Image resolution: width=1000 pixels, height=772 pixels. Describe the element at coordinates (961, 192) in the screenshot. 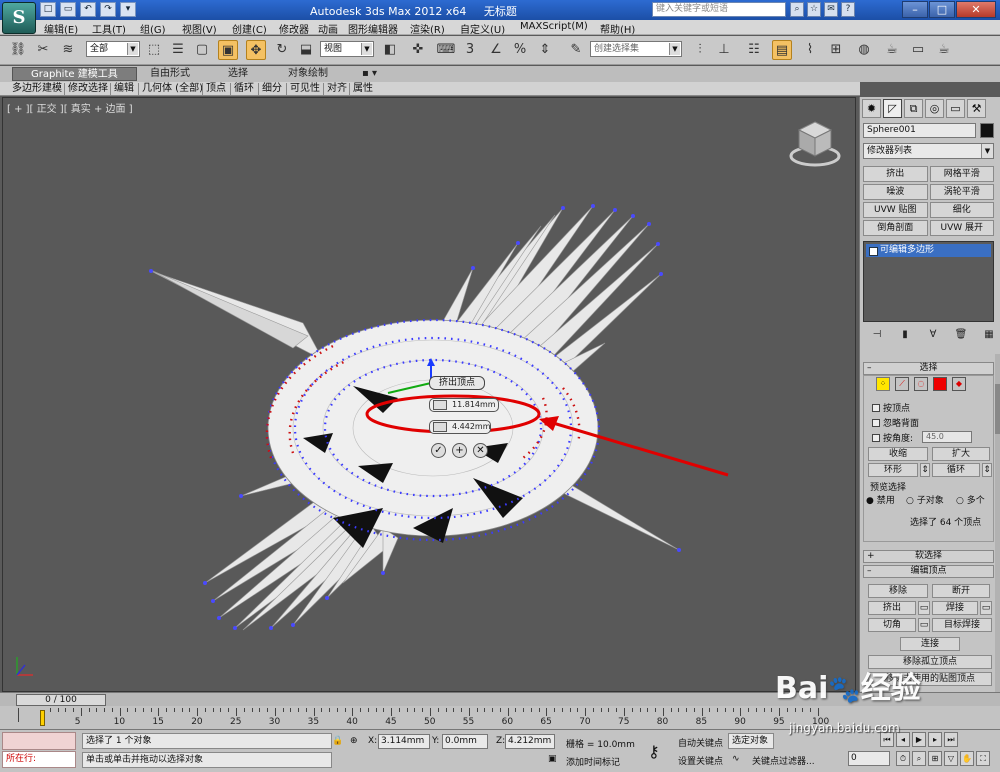

I see `modifier-turbosmooth-button: 涡轮平滑` at that location.